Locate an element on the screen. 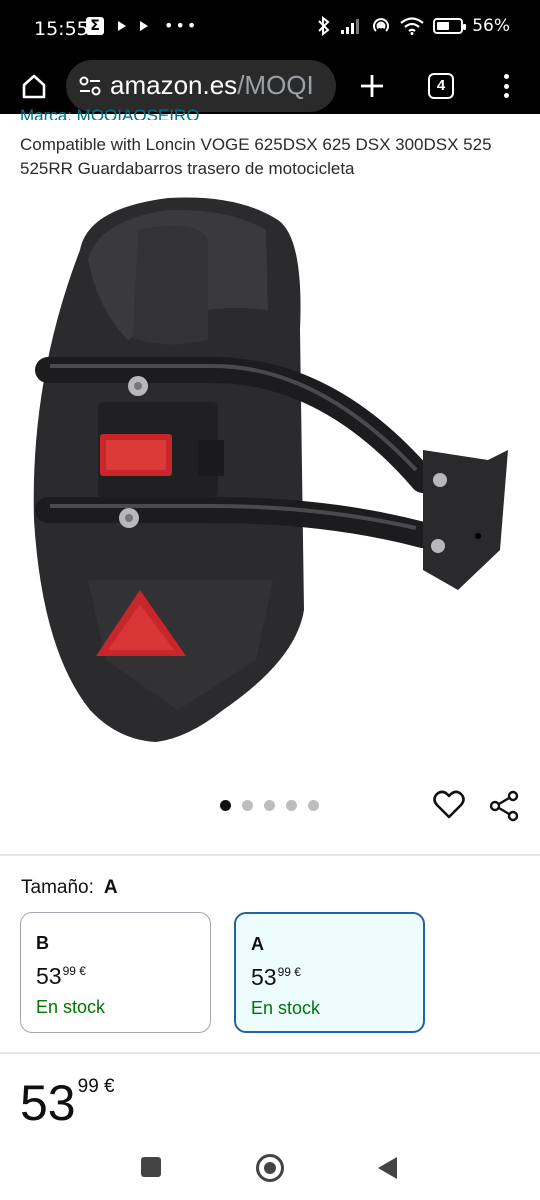  size-option-b: B 5399 € En stock is located at coordinates (115, 972).